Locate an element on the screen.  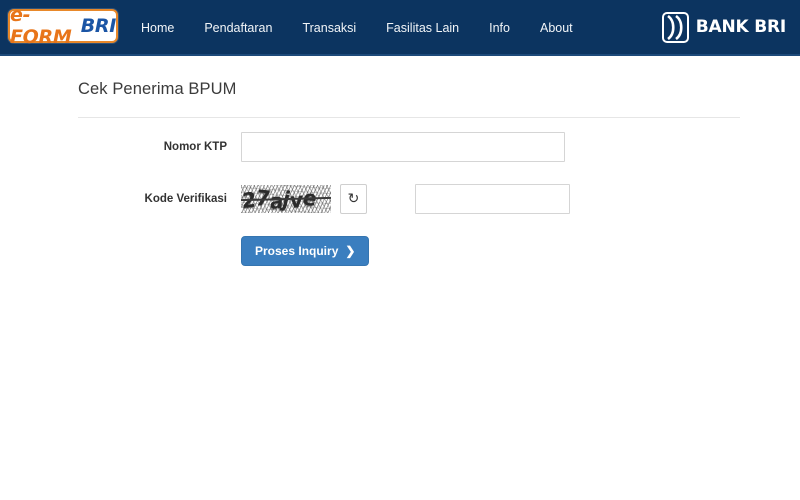
kode-verifikasi-label: Kode Verifikasi is located at coordinates (185, 199).